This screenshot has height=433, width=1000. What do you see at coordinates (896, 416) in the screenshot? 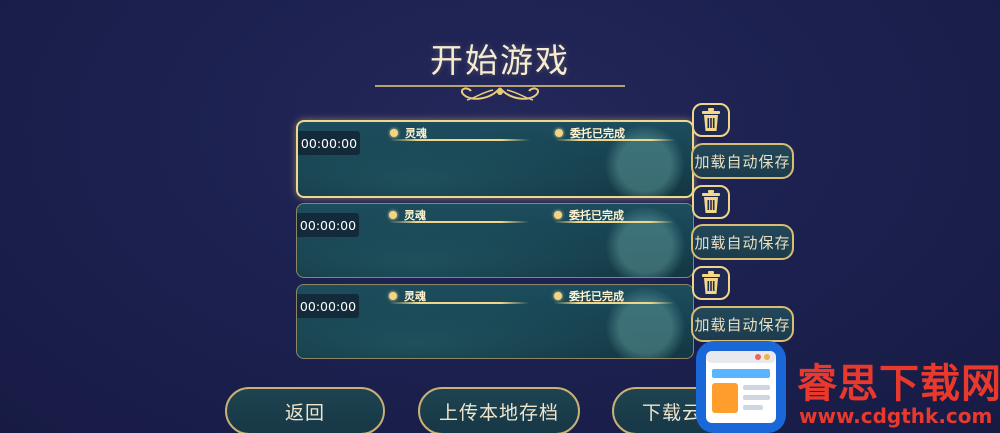
I see `watermark-url: www.cdgthk.com` at bounding box center [896, 416].